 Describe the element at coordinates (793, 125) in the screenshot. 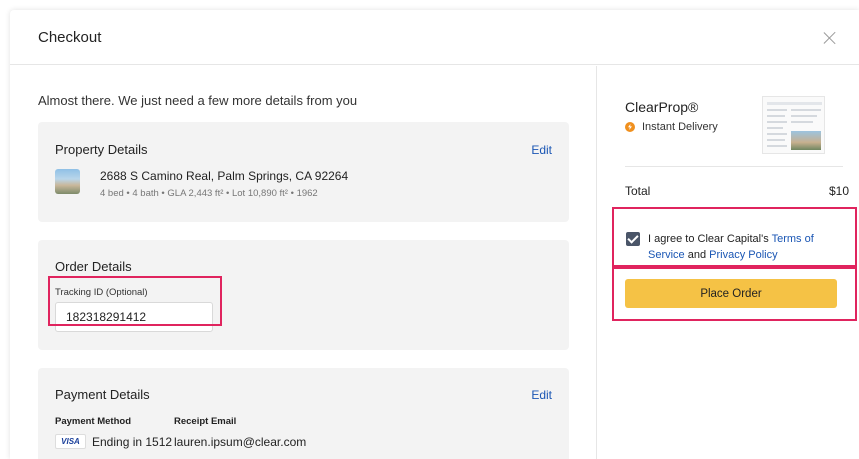

I see `product-preview-image` at that location.